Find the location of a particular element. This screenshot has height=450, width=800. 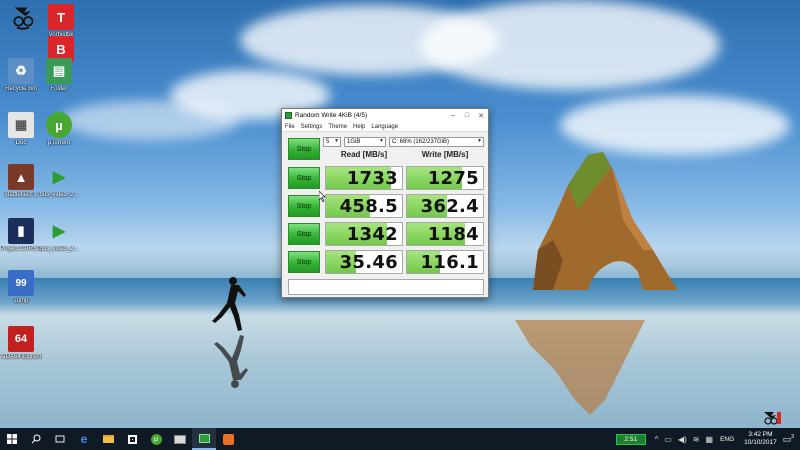

stop-all-button: Stop is located at coordinates (304, 149).